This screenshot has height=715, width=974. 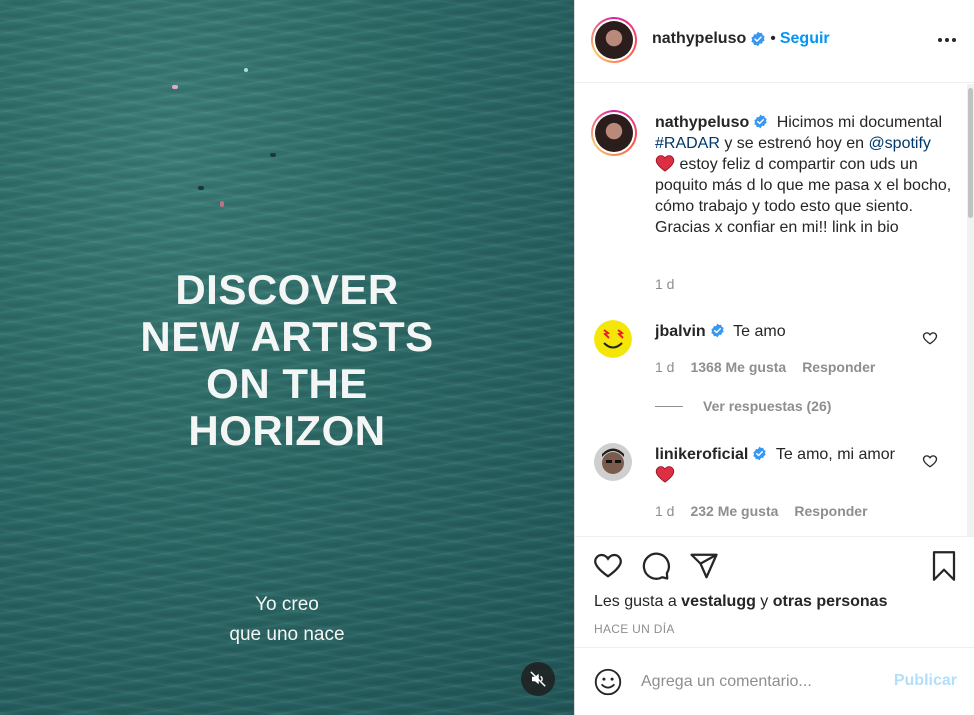 What do you see at coordinates (944, 566) in the screenshot?
I see `save-bookmark-icon` at bounding box center [944, 566].